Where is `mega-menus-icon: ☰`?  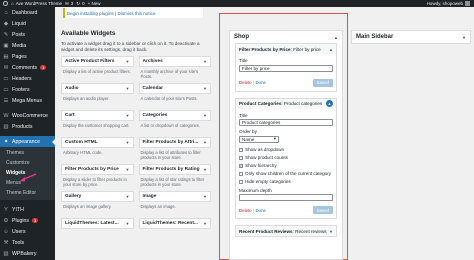
mega-menus-icon: ☰ is located at coordinates (6, 100).